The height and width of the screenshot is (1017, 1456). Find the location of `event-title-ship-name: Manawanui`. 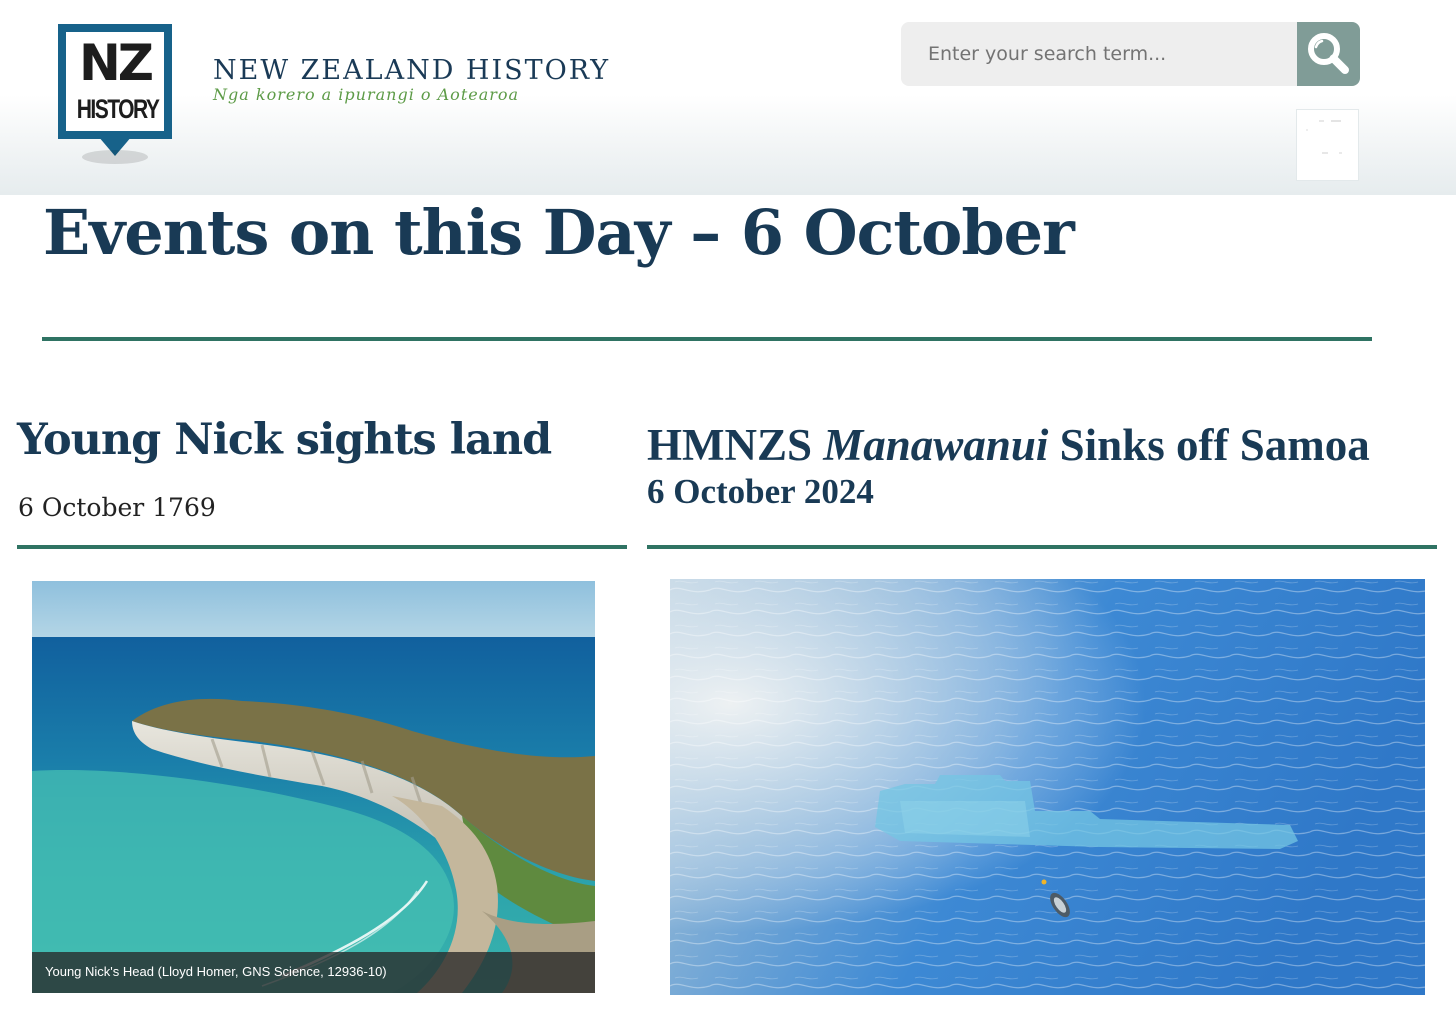

event-title-ship-name: Manawanui is located at coordinates (936, 445).